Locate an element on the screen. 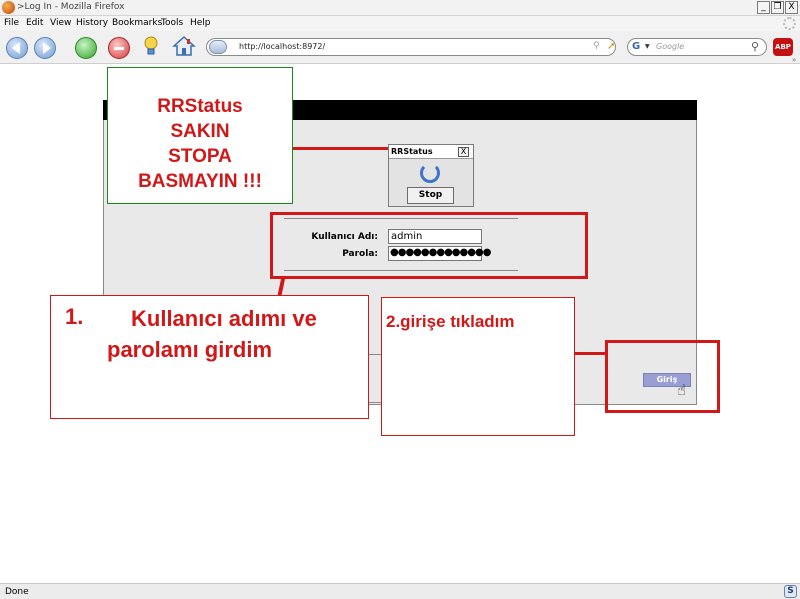  adblock-plus-button: ABP is located at coordinates (783, 47).